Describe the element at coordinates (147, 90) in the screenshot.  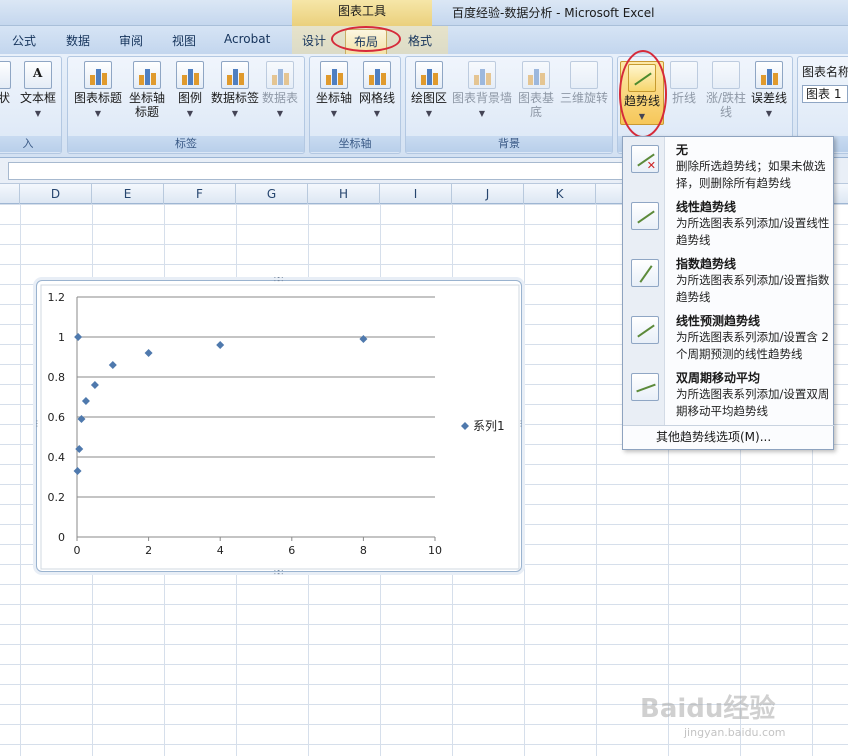
I see `axis-title-button: 坐标轴标题` at that location.